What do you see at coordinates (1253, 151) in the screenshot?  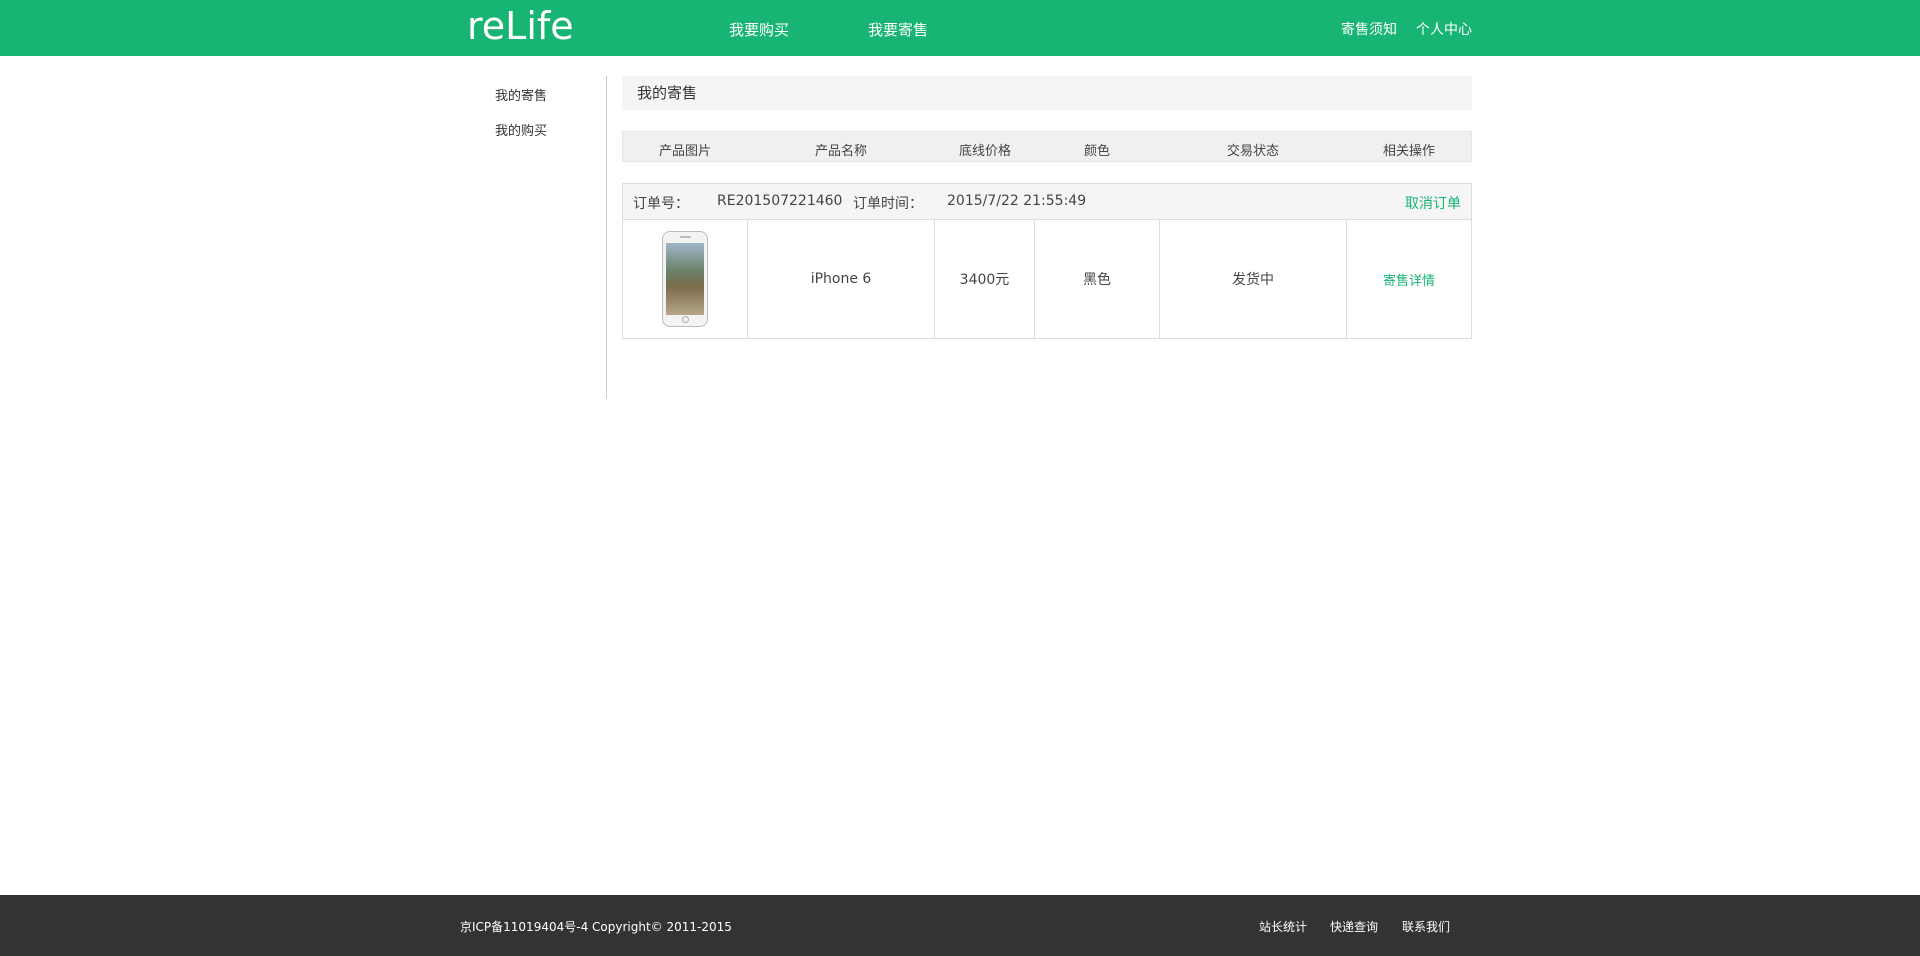 I see `col-status: 交易状态` at bounding box center [1253, 151].